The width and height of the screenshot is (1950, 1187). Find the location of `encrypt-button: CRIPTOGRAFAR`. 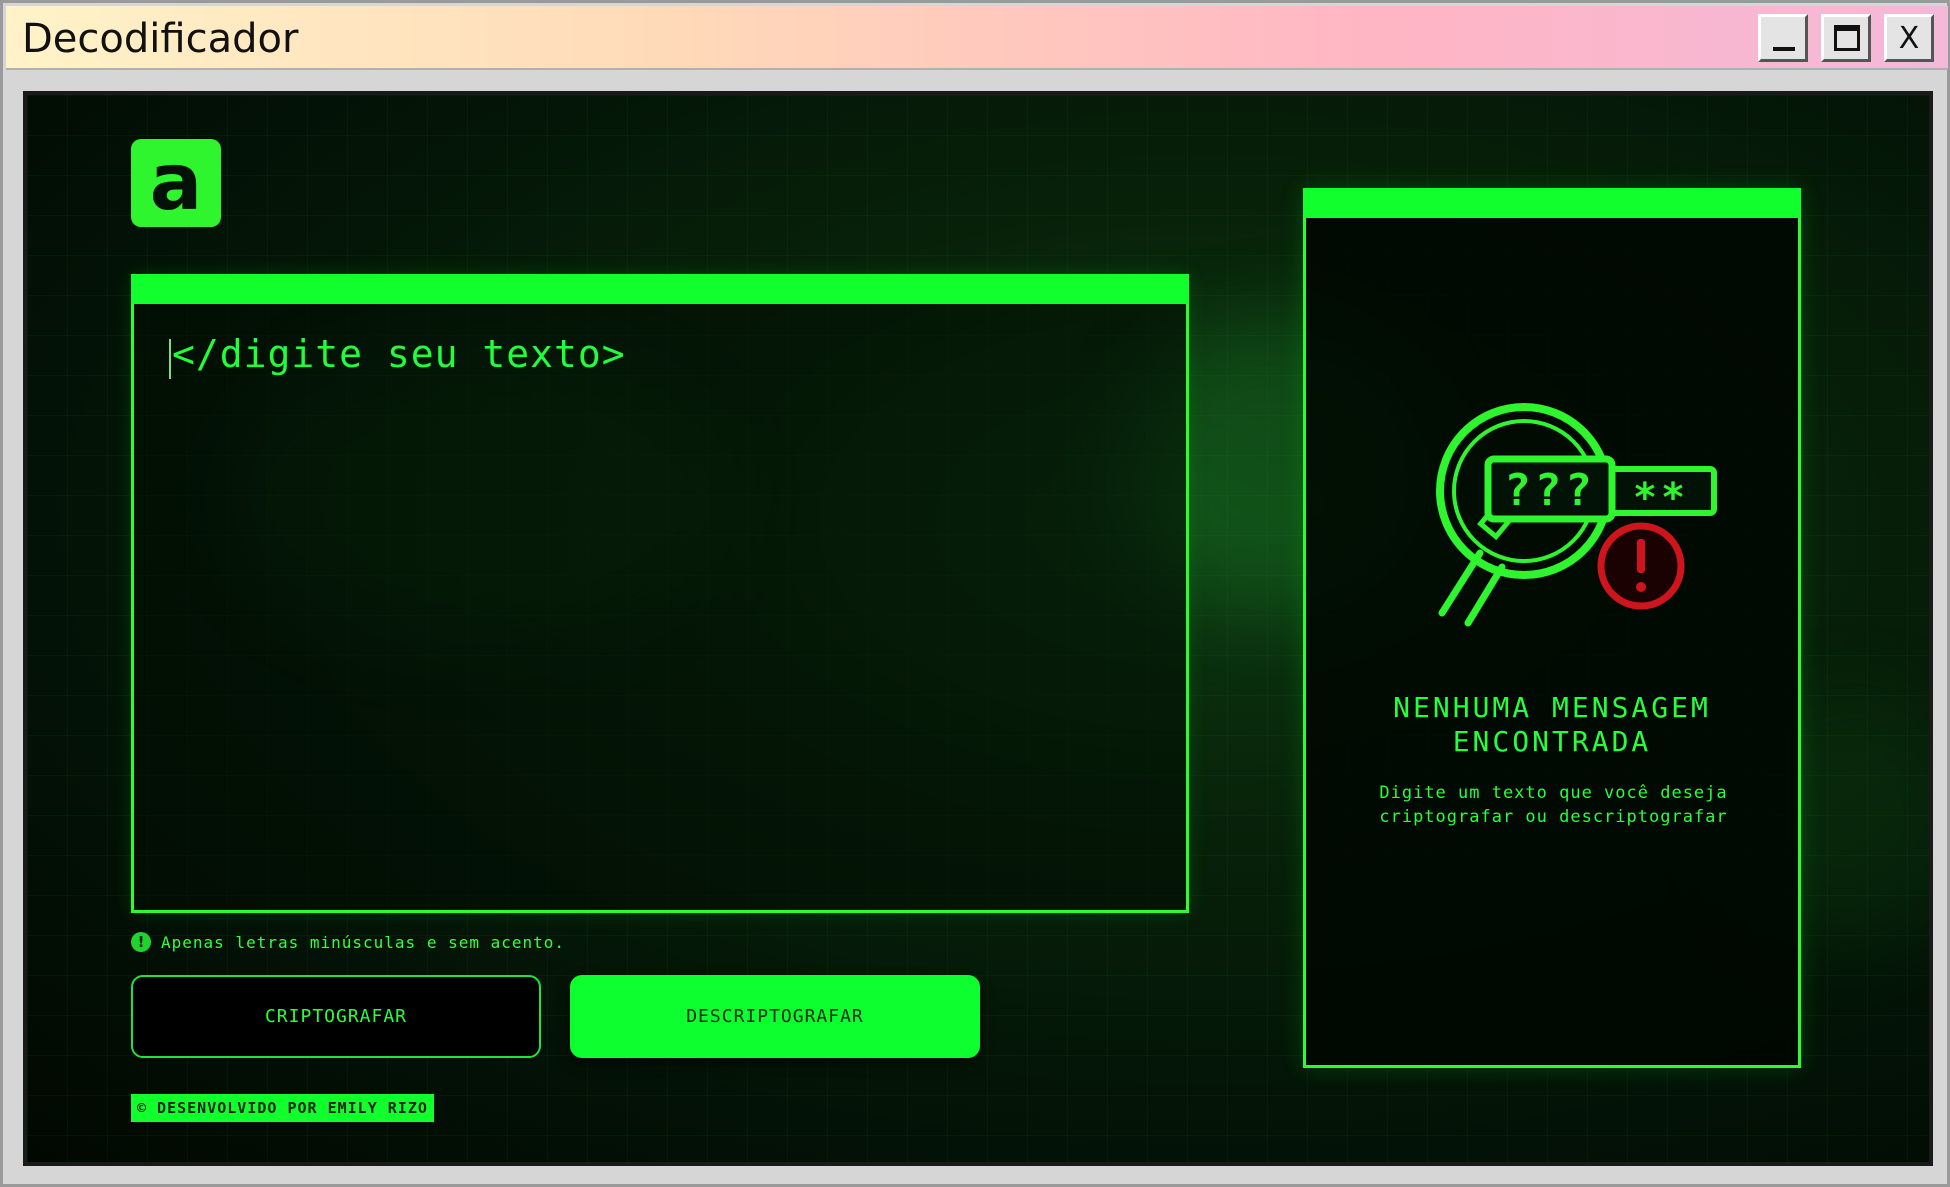

encrypt-button: CRIPTOGRAFAR is located at coordinates (336, 1016).